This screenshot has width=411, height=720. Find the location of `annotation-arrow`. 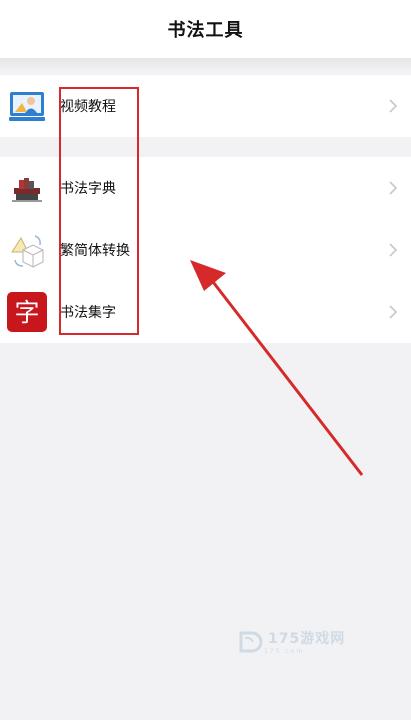

annotation-arrow is located at coordinates (277, 368).